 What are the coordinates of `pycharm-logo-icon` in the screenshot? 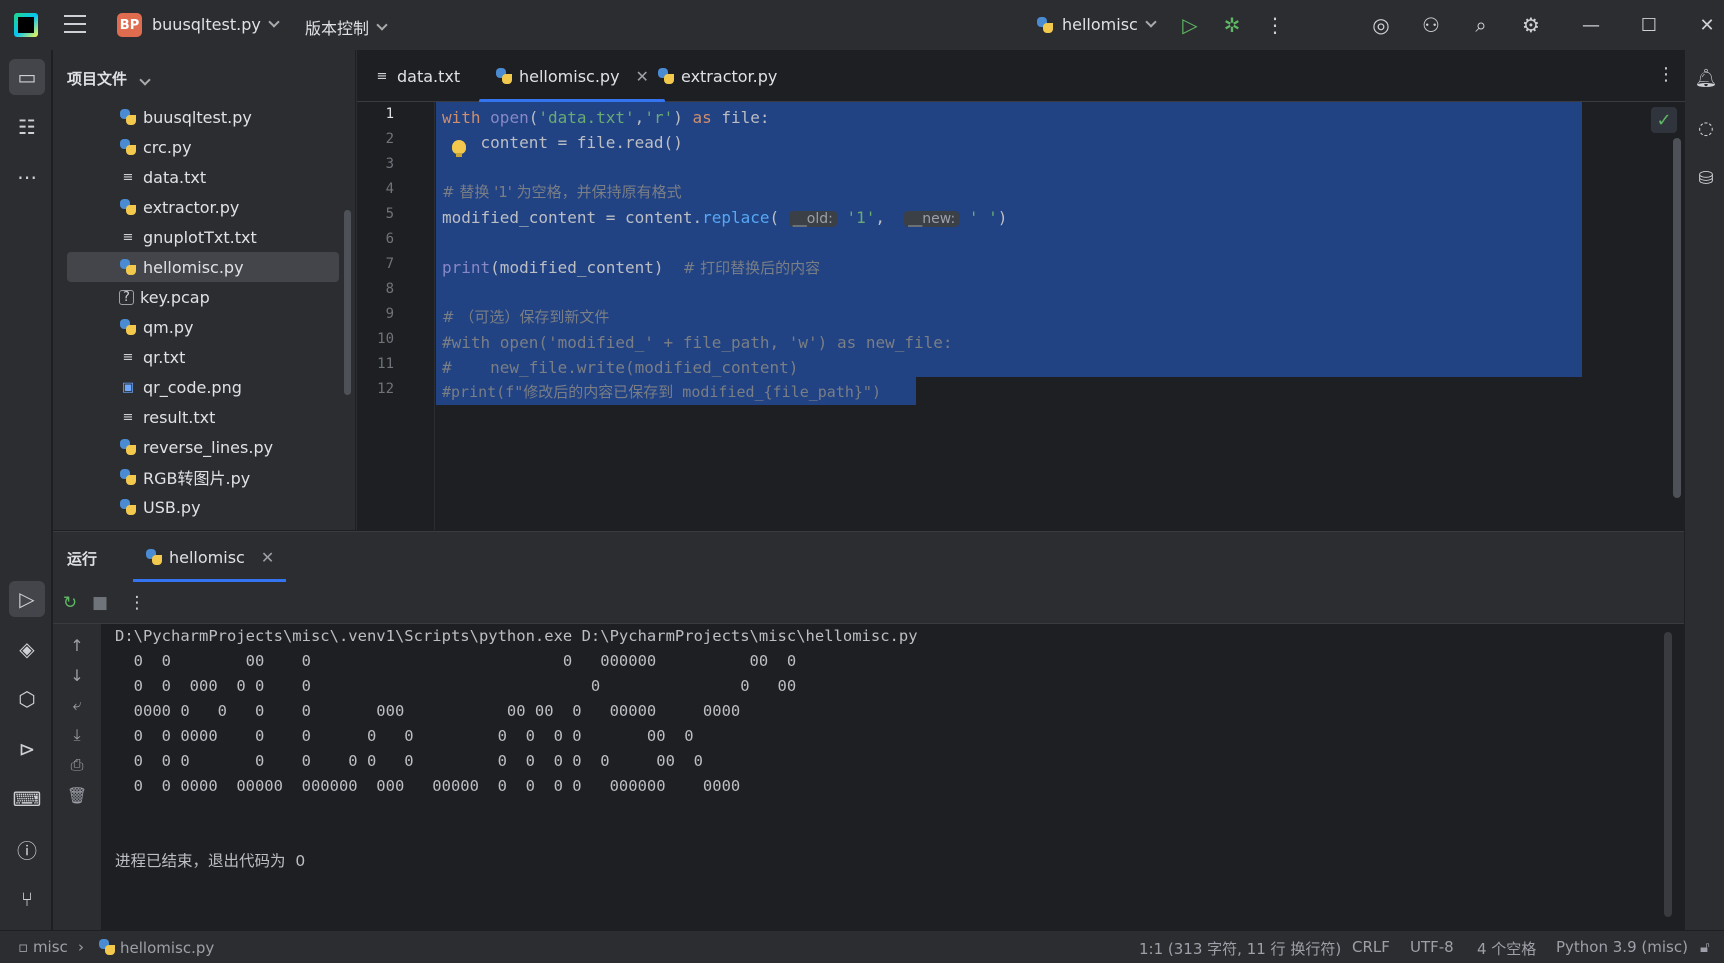 It's located at (26, 25).